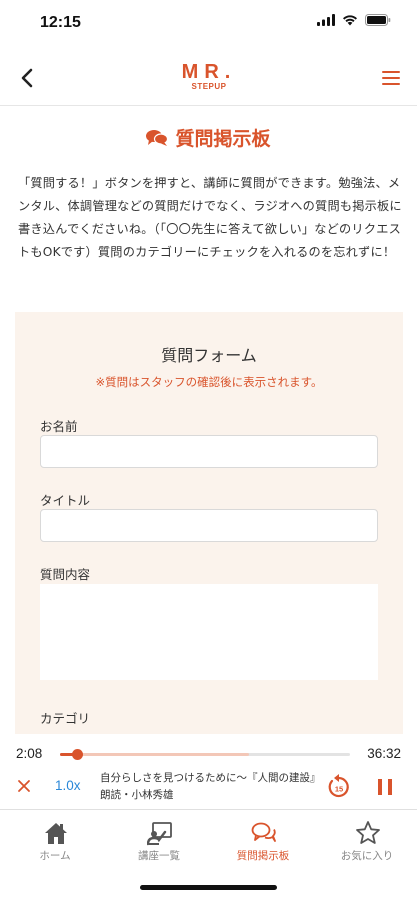  Describe the element at coordinates (209, 451) in the screenshot. I see `name-field` at that location.